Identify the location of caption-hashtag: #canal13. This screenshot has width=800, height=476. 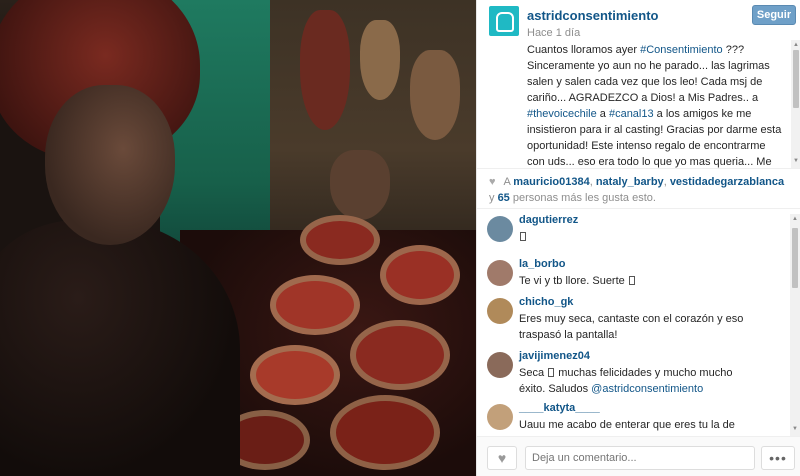
(631, 114).